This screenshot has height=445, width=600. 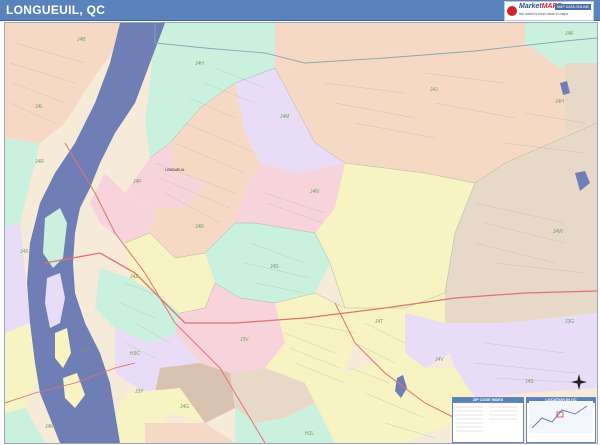 What do you see at coordinates (284, 117) in the screenshot?
I see `zone-label: J4M` at bounding box center [284, 117].